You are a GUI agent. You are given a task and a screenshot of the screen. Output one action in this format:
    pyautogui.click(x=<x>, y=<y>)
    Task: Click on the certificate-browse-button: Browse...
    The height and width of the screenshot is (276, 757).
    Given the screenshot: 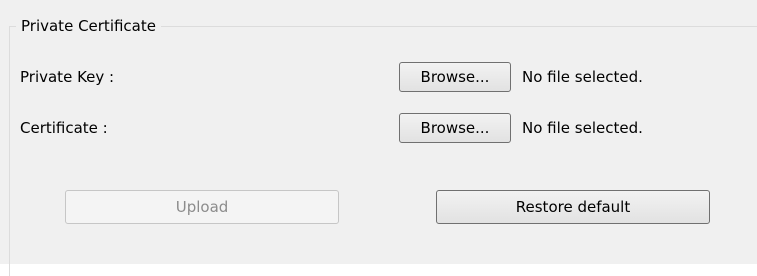 What is the action you would take?
    pyautogui.click(x=455, y=128)
    